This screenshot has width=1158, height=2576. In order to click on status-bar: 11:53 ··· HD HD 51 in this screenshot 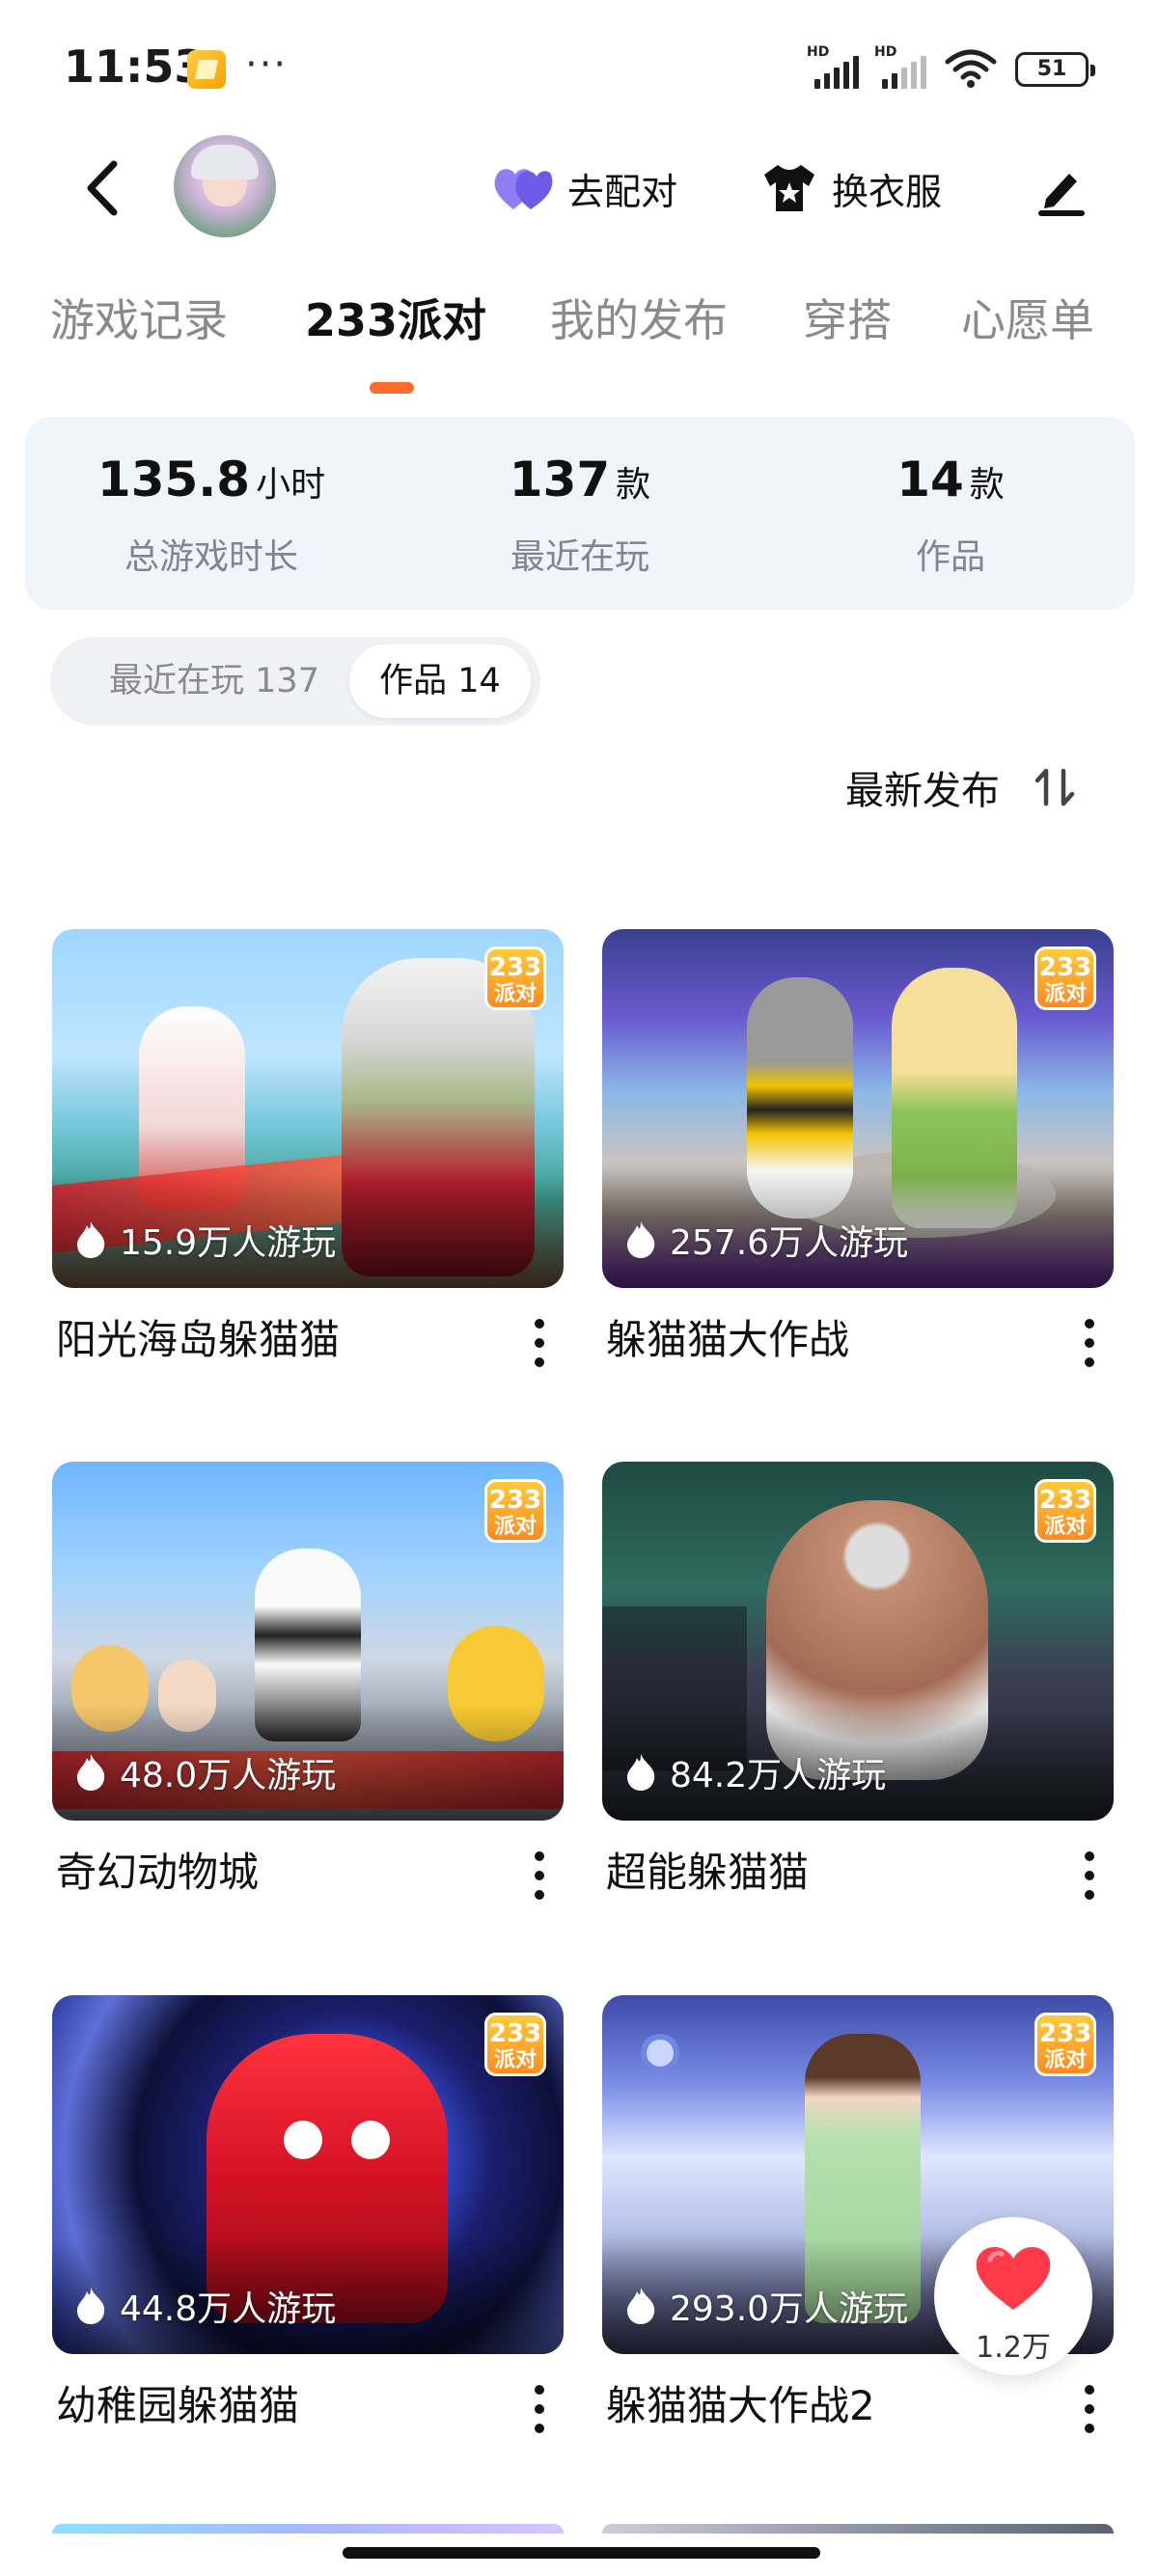, I will do `click(579, 67)`.